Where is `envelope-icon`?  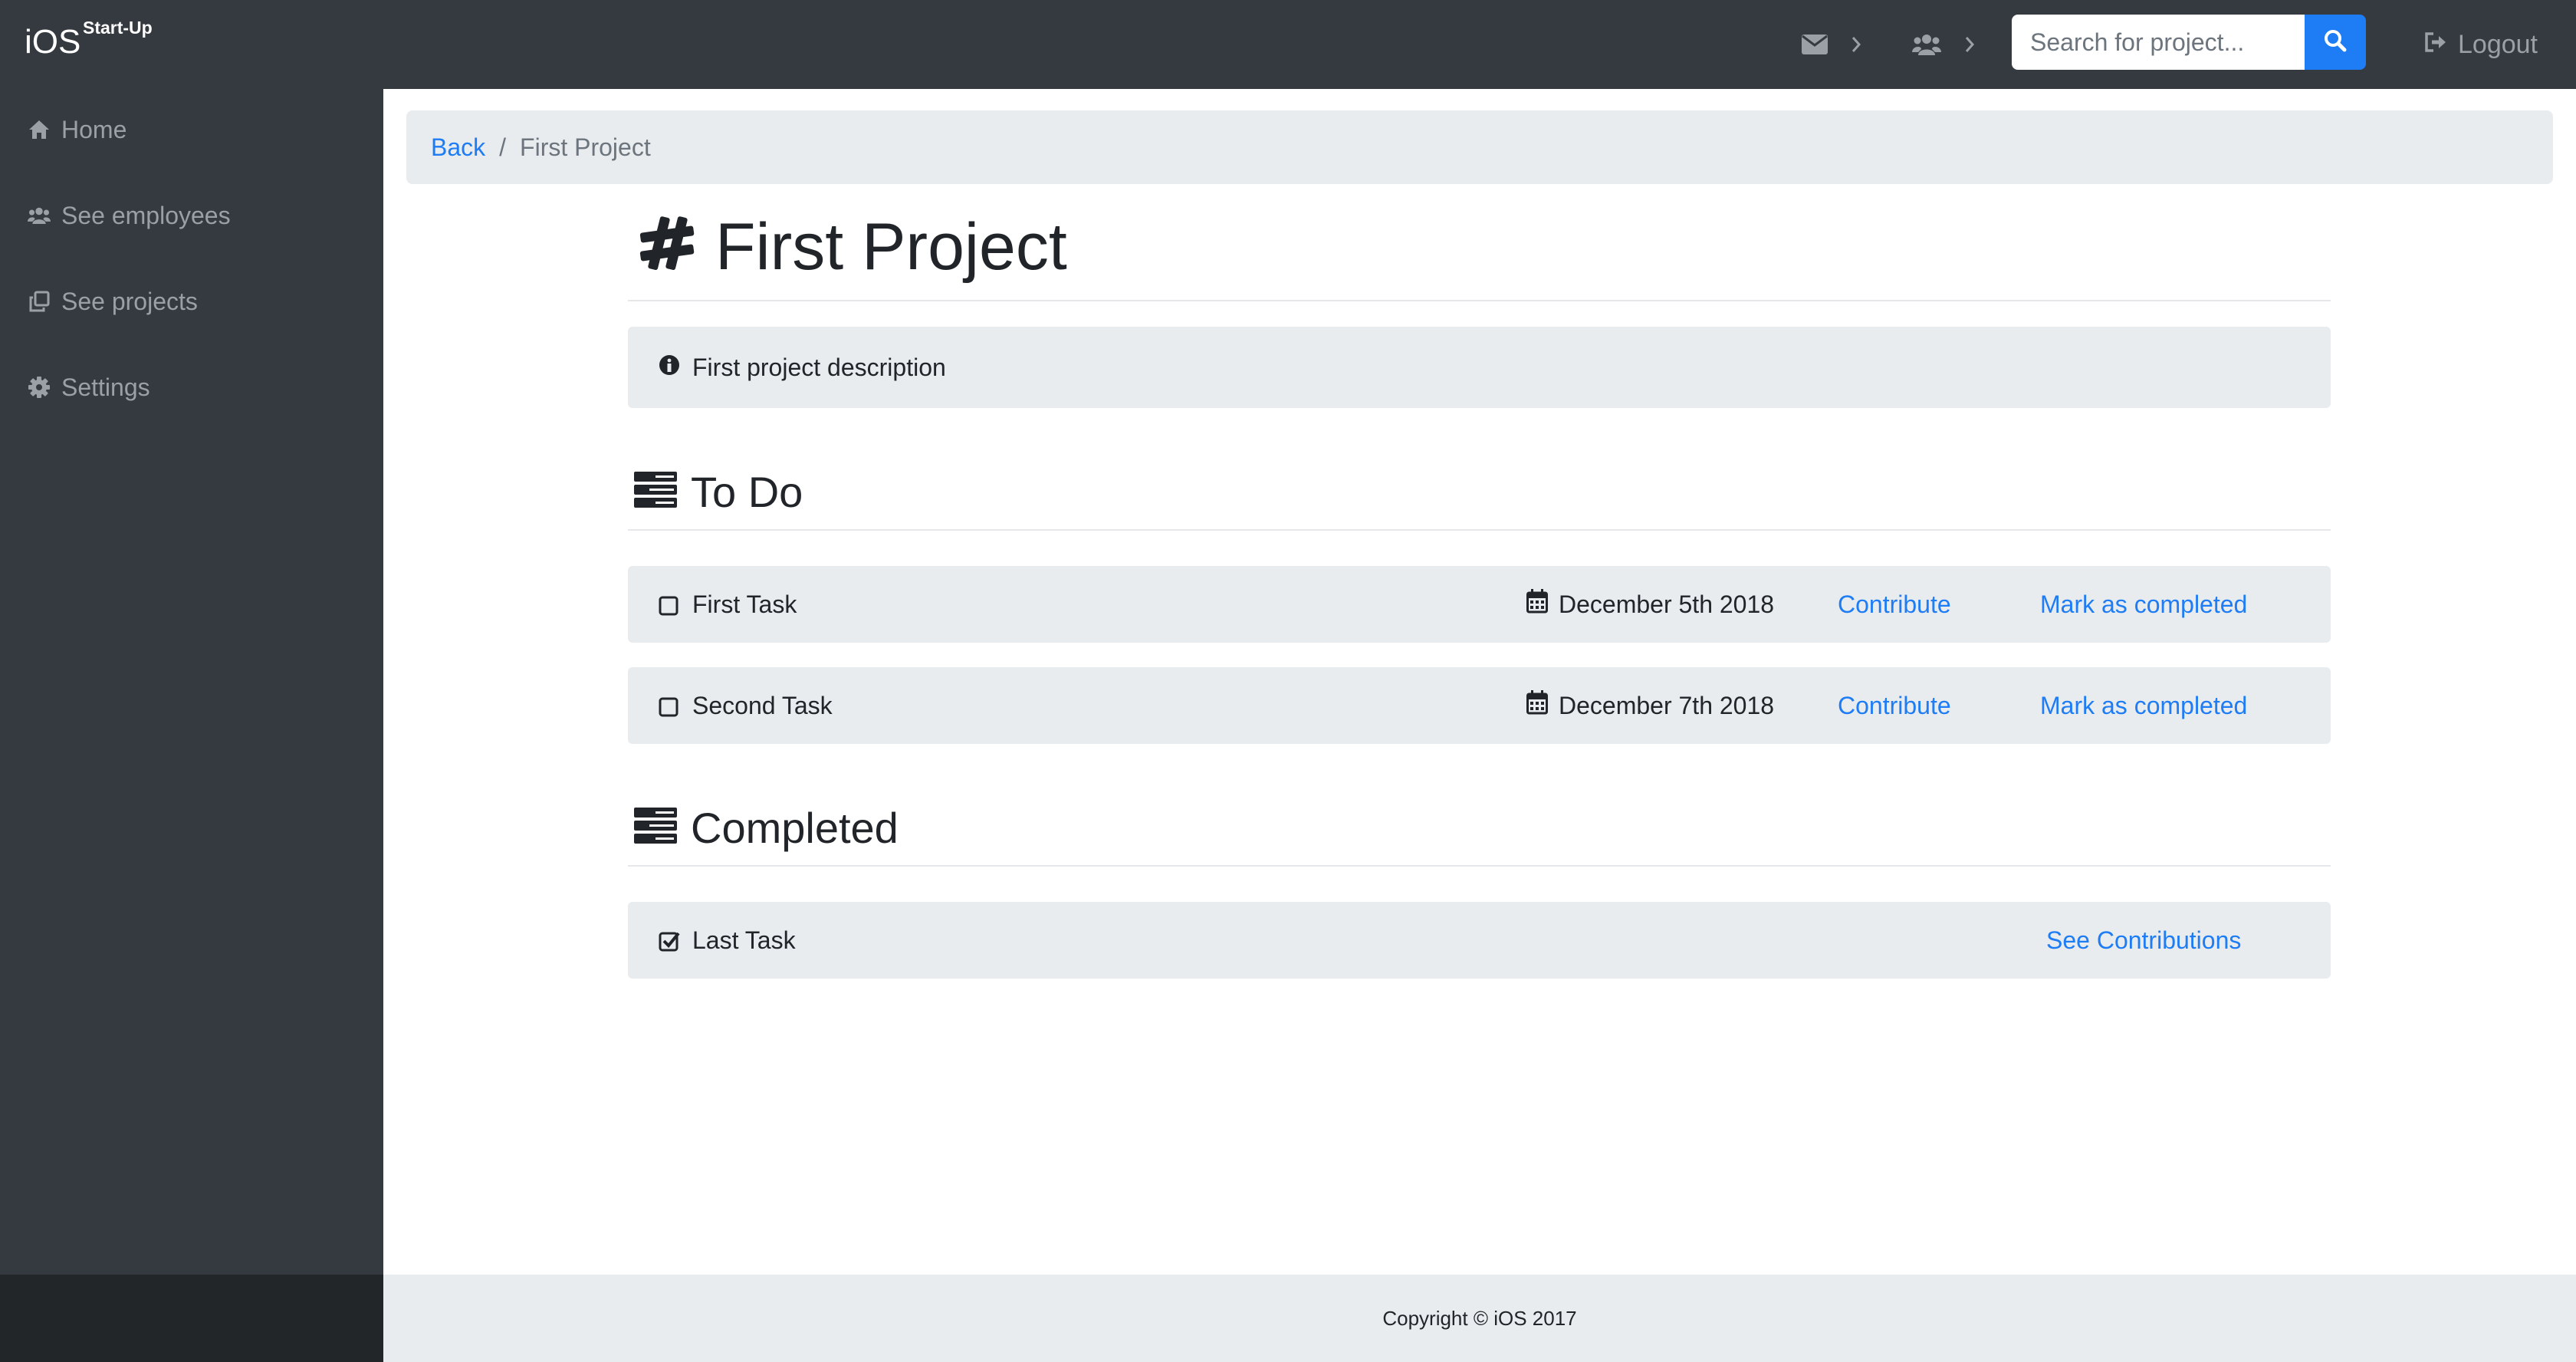
envelope-icon is located at coordinates (1815, 44).